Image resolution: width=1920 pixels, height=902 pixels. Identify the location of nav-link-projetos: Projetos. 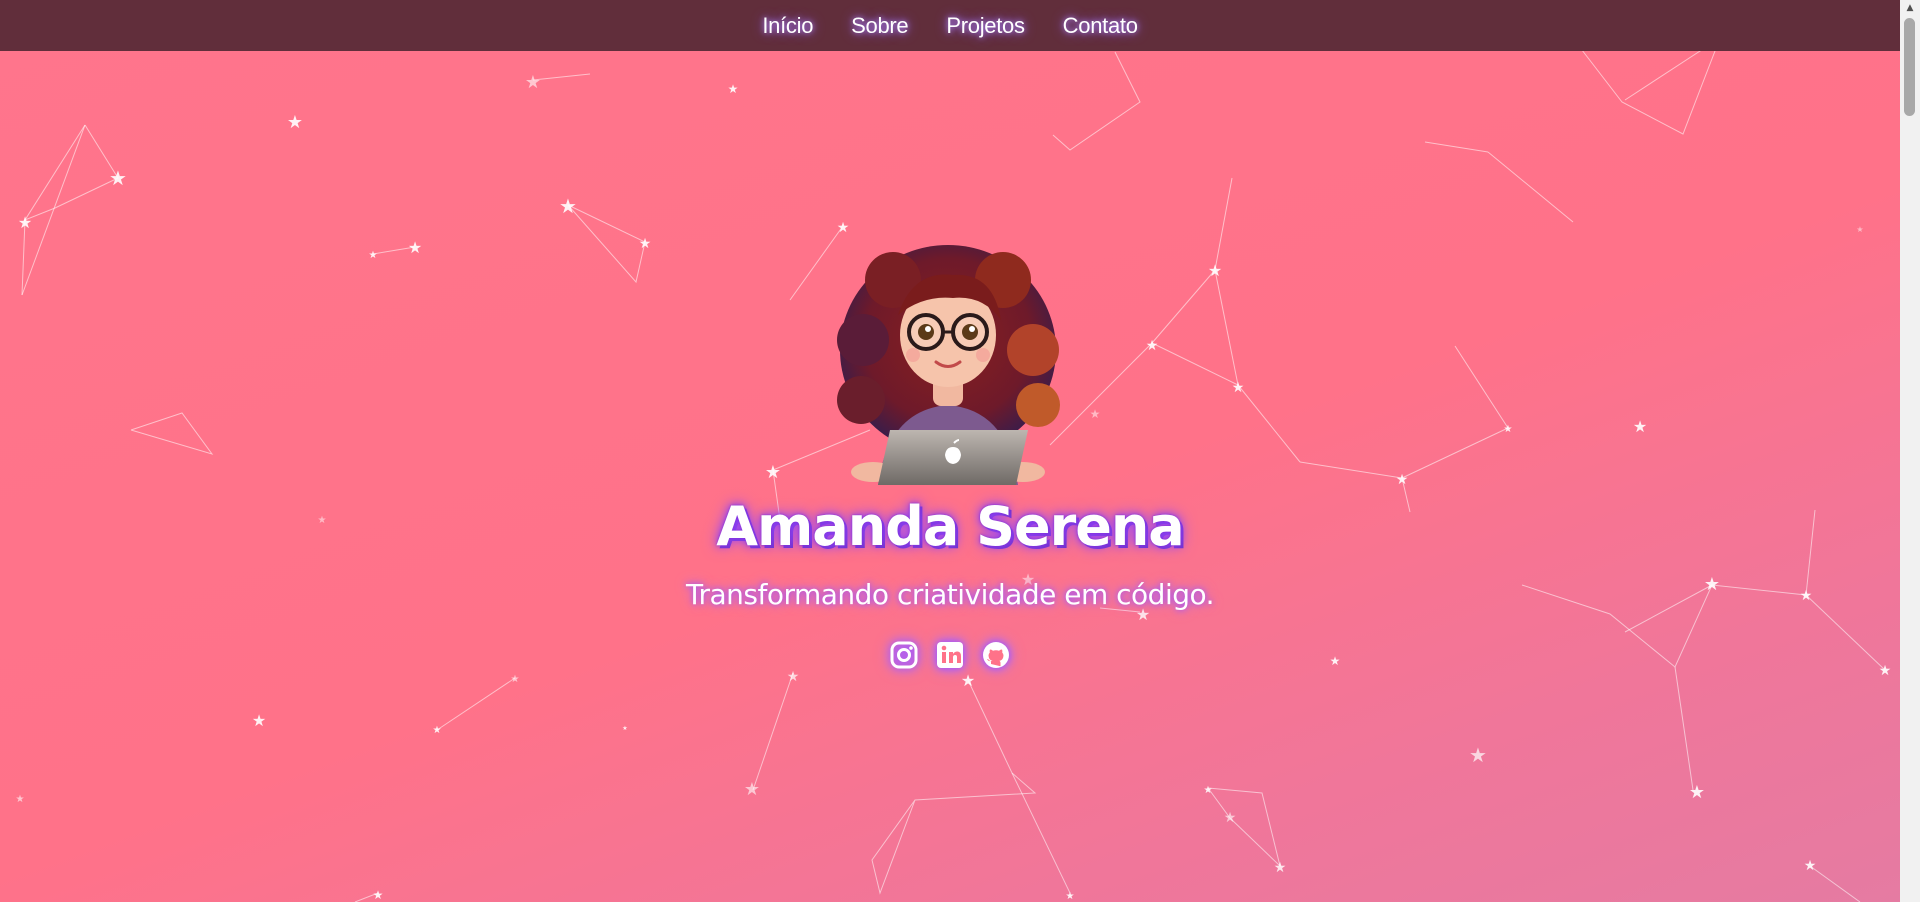
(985, 26).